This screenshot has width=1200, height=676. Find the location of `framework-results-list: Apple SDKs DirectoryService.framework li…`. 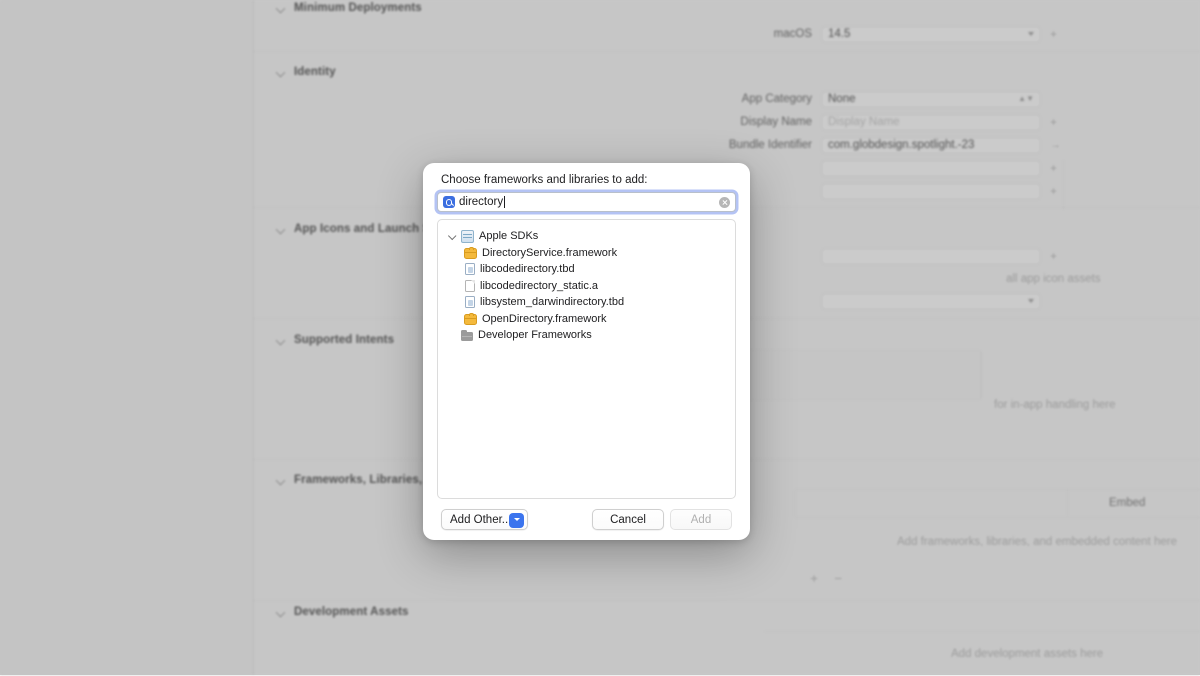

framework-results-list: Apple SDKs DirectoryService.framework li… is located at coordinates (586, 359).